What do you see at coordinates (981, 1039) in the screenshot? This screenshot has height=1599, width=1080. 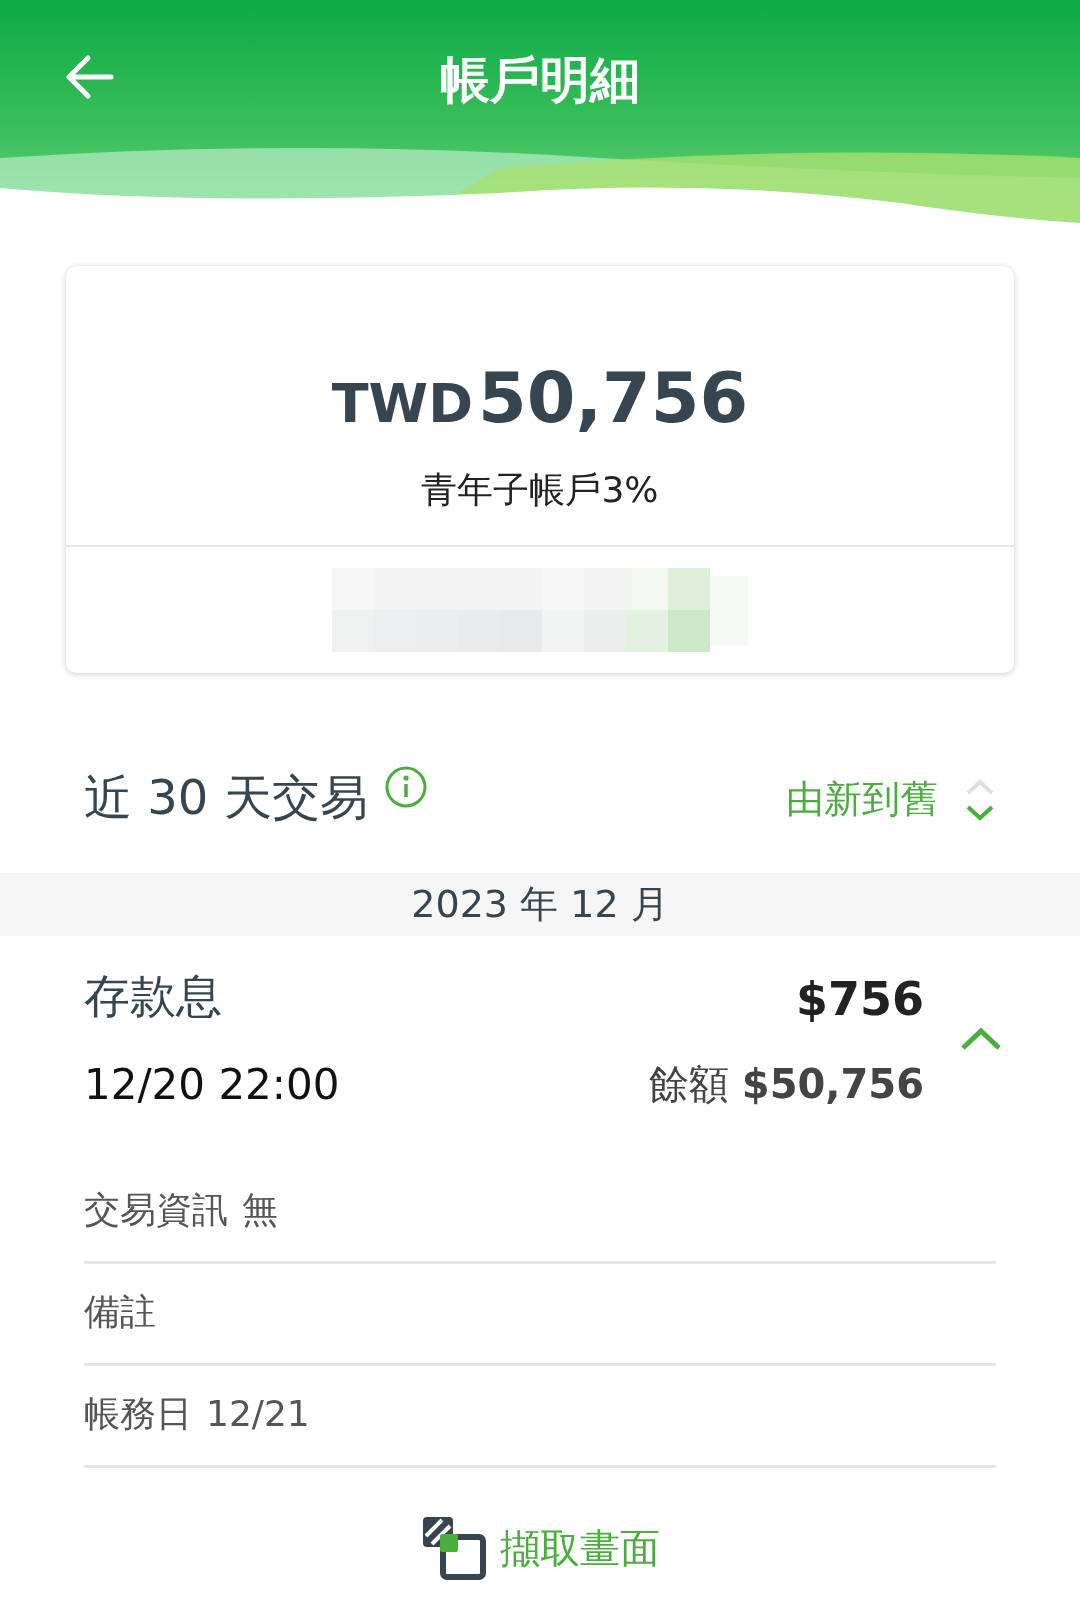 I see `collapse-button` at bounding box center [981, 1039].